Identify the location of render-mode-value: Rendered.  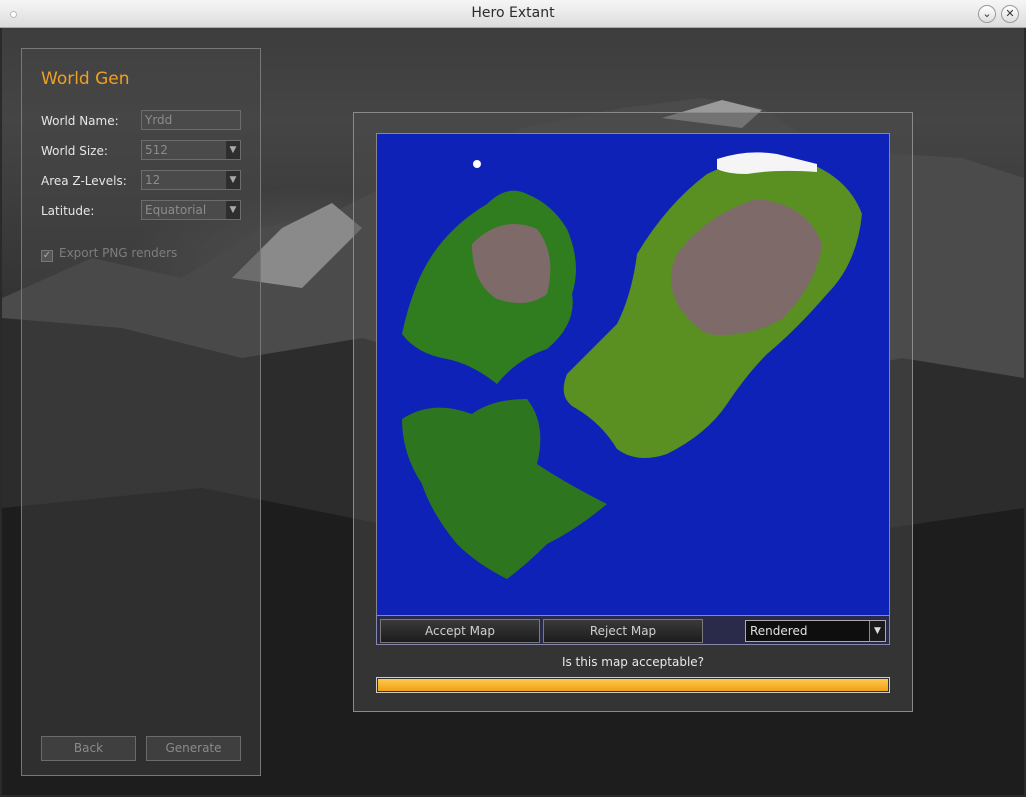
(779, 631).